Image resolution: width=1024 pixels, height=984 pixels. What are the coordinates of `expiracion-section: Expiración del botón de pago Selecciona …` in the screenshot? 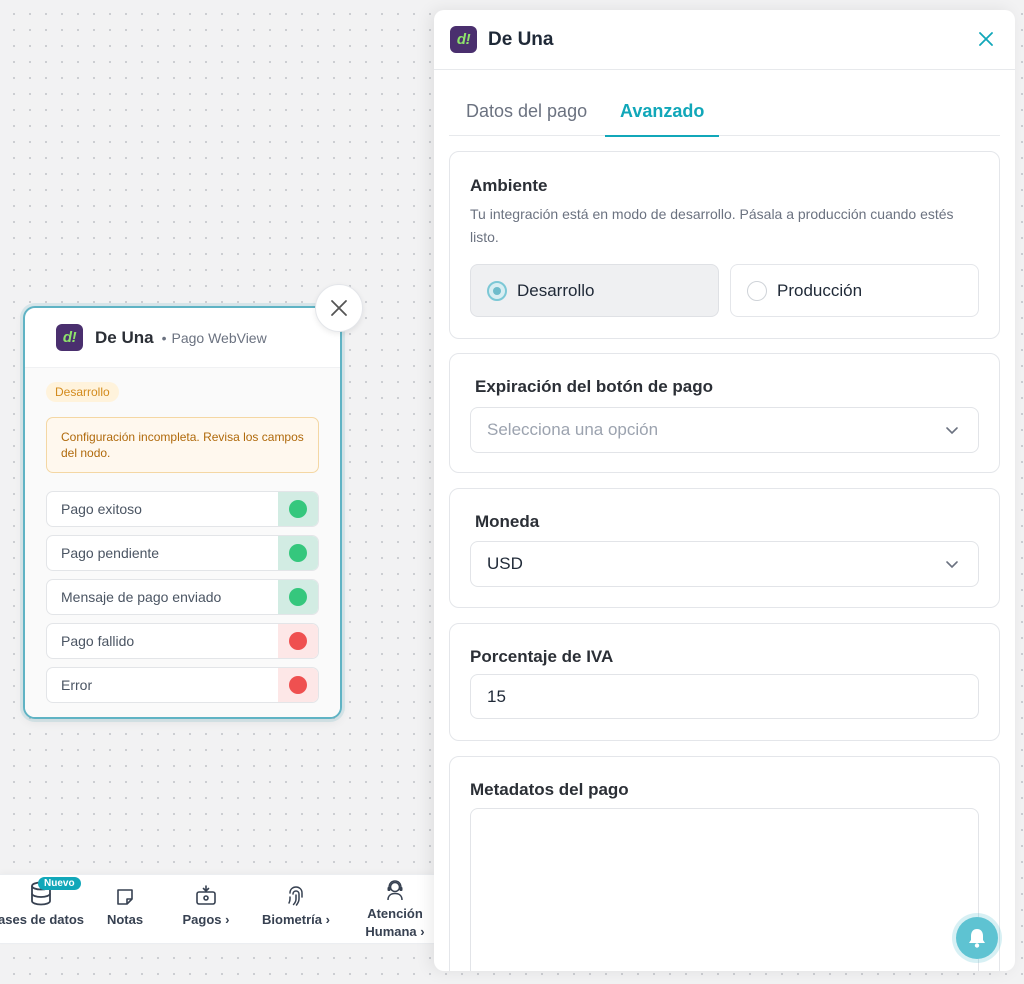 It's located at (724, 413).